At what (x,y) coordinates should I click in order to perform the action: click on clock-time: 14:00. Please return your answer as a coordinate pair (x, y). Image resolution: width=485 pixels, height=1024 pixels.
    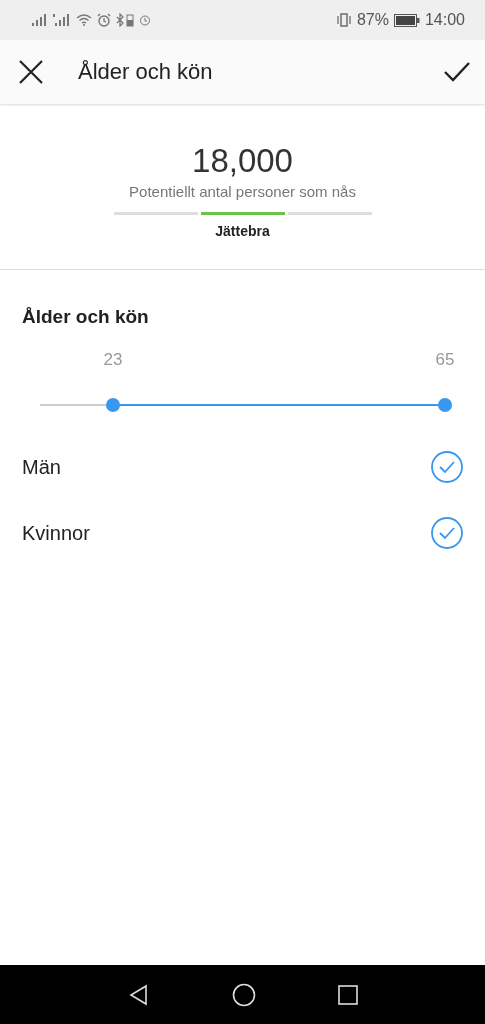
    Looking at the image, I should click on (444, 20).